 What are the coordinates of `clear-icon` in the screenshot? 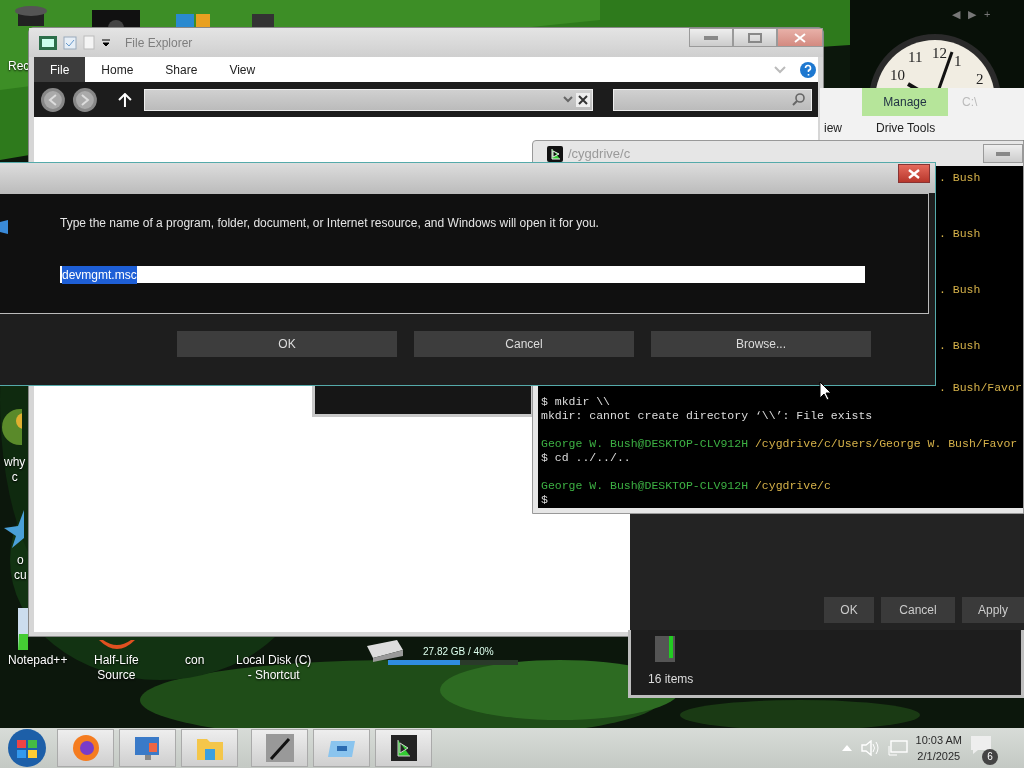 It's located at (583, 99).